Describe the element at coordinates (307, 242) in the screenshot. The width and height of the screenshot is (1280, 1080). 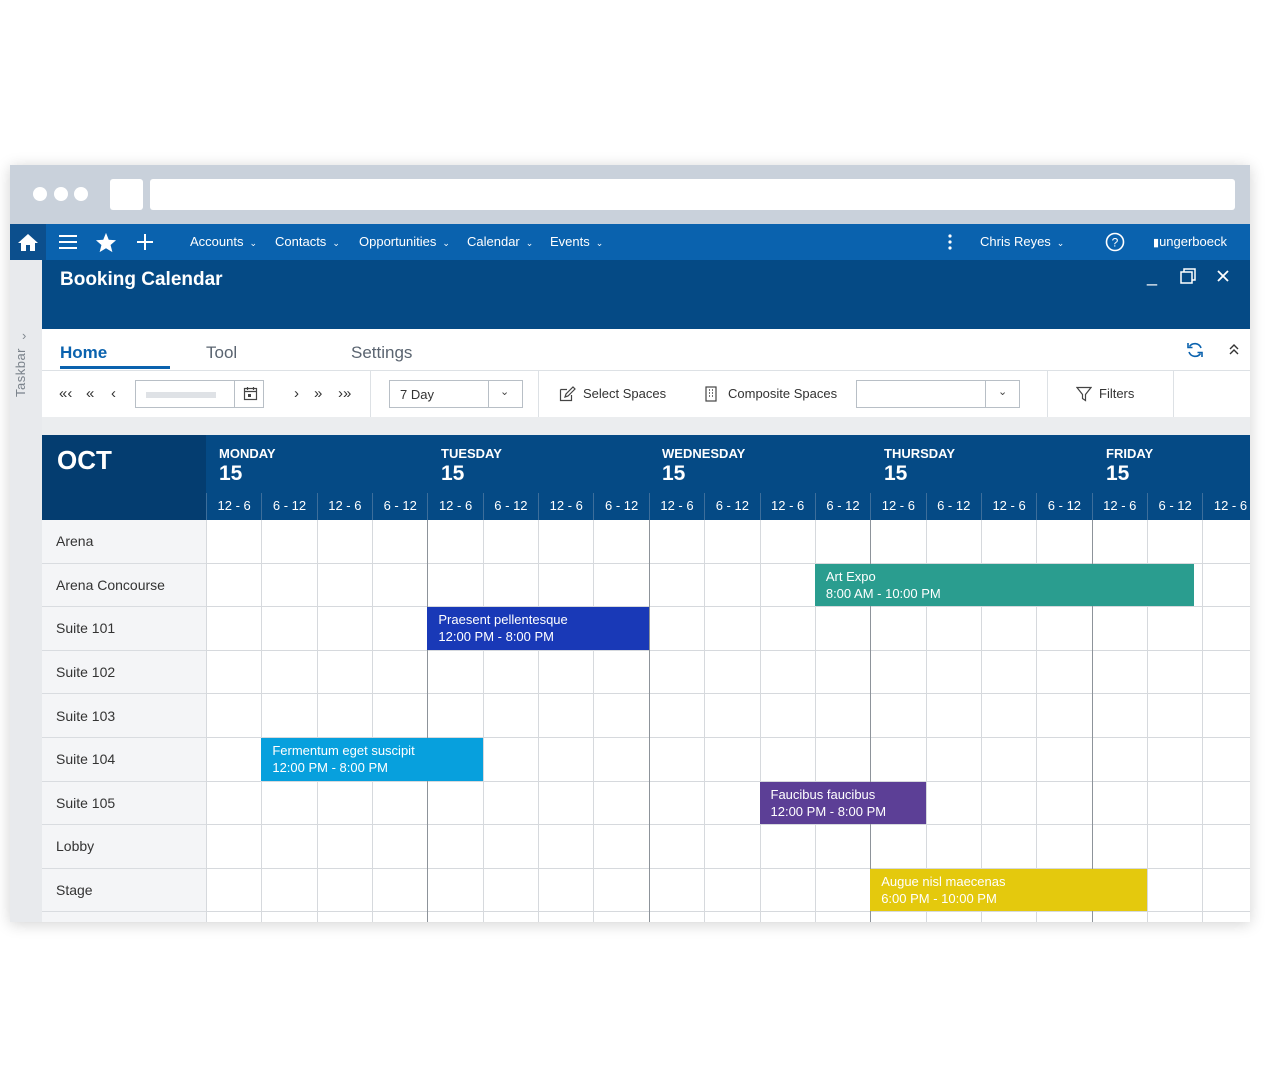
I see `menu-contacts: Contacts ⌄` at that location.